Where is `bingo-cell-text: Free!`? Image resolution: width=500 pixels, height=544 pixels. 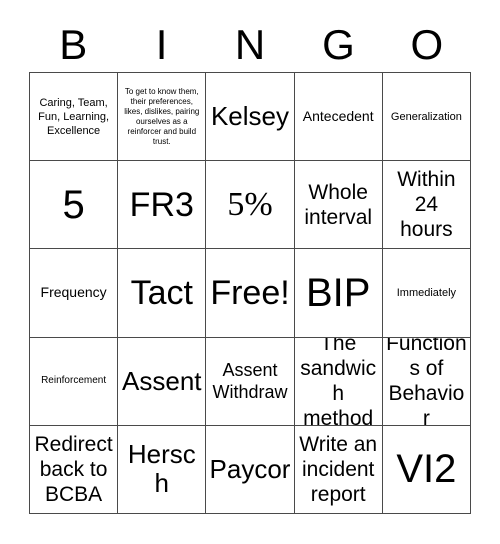 bingo-cell-text: Free! is located at coordinates (250, 292).